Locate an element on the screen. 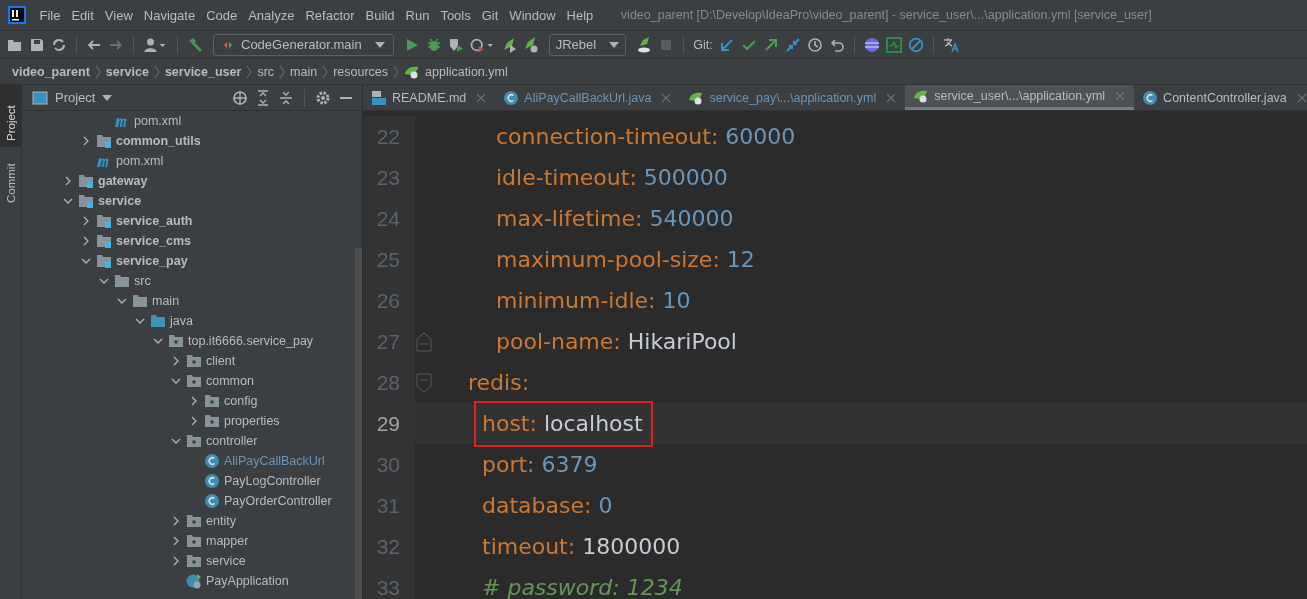  tree-item: client is located at coordinates (221, 361).